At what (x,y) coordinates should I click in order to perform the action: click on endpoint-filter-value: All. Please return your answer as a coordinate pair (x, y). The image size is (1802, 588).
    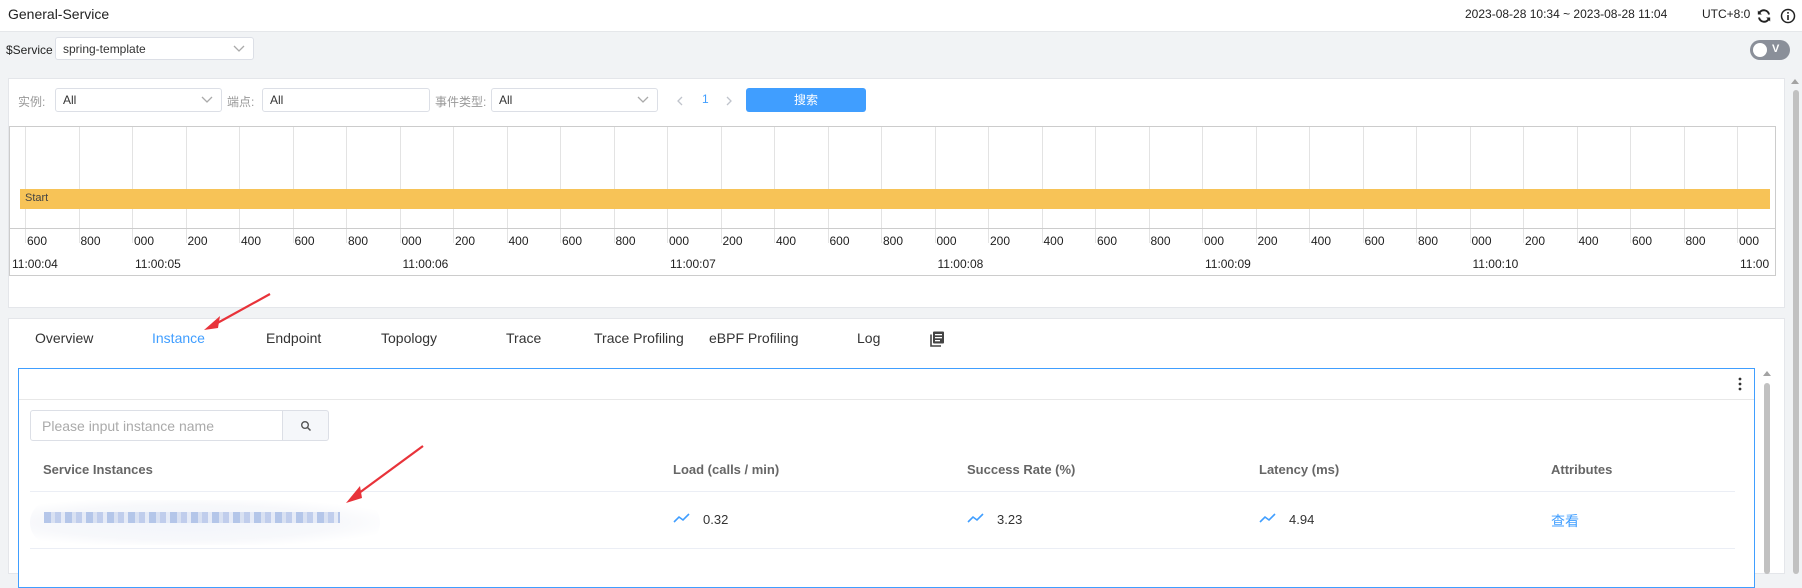
    Looking at the image, I should click on (277, 100).